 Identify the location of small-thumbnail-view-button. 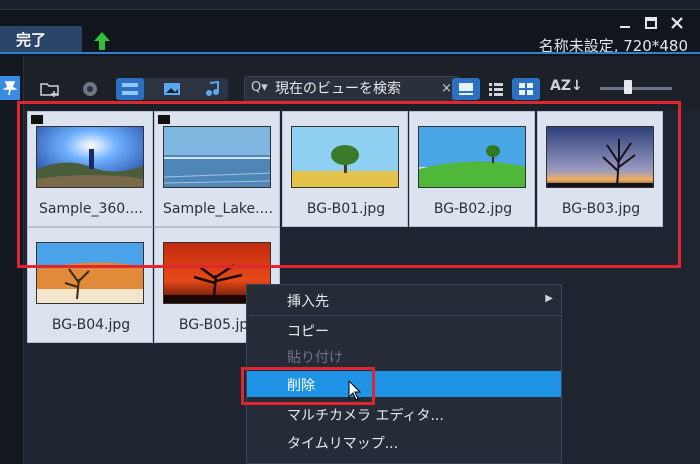
(526, 89).